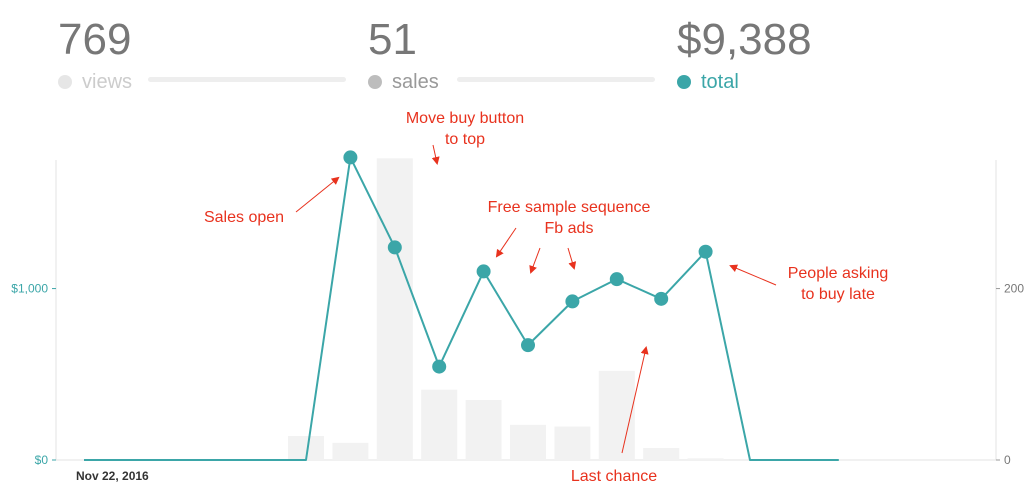  What do you see at coordinates (29, 289) in the screenshot?
I see `left-tick-label-1: $1,000` at bounding box center [29, 289].